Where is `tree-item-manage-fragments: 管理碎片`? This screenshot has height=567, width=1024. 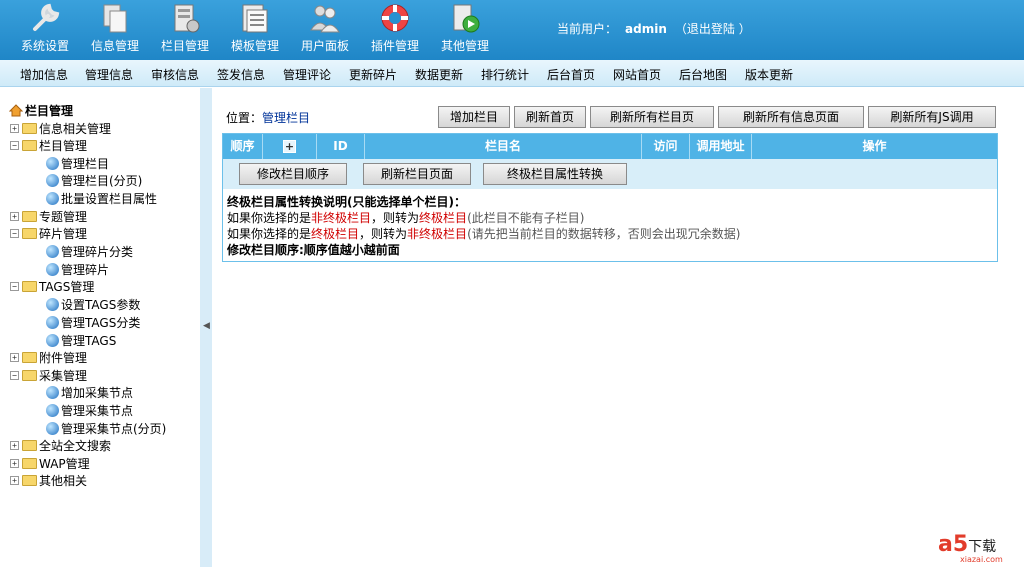
tree-item-manage-fragments: 管理碎片 is located at coordinates (77, 269).